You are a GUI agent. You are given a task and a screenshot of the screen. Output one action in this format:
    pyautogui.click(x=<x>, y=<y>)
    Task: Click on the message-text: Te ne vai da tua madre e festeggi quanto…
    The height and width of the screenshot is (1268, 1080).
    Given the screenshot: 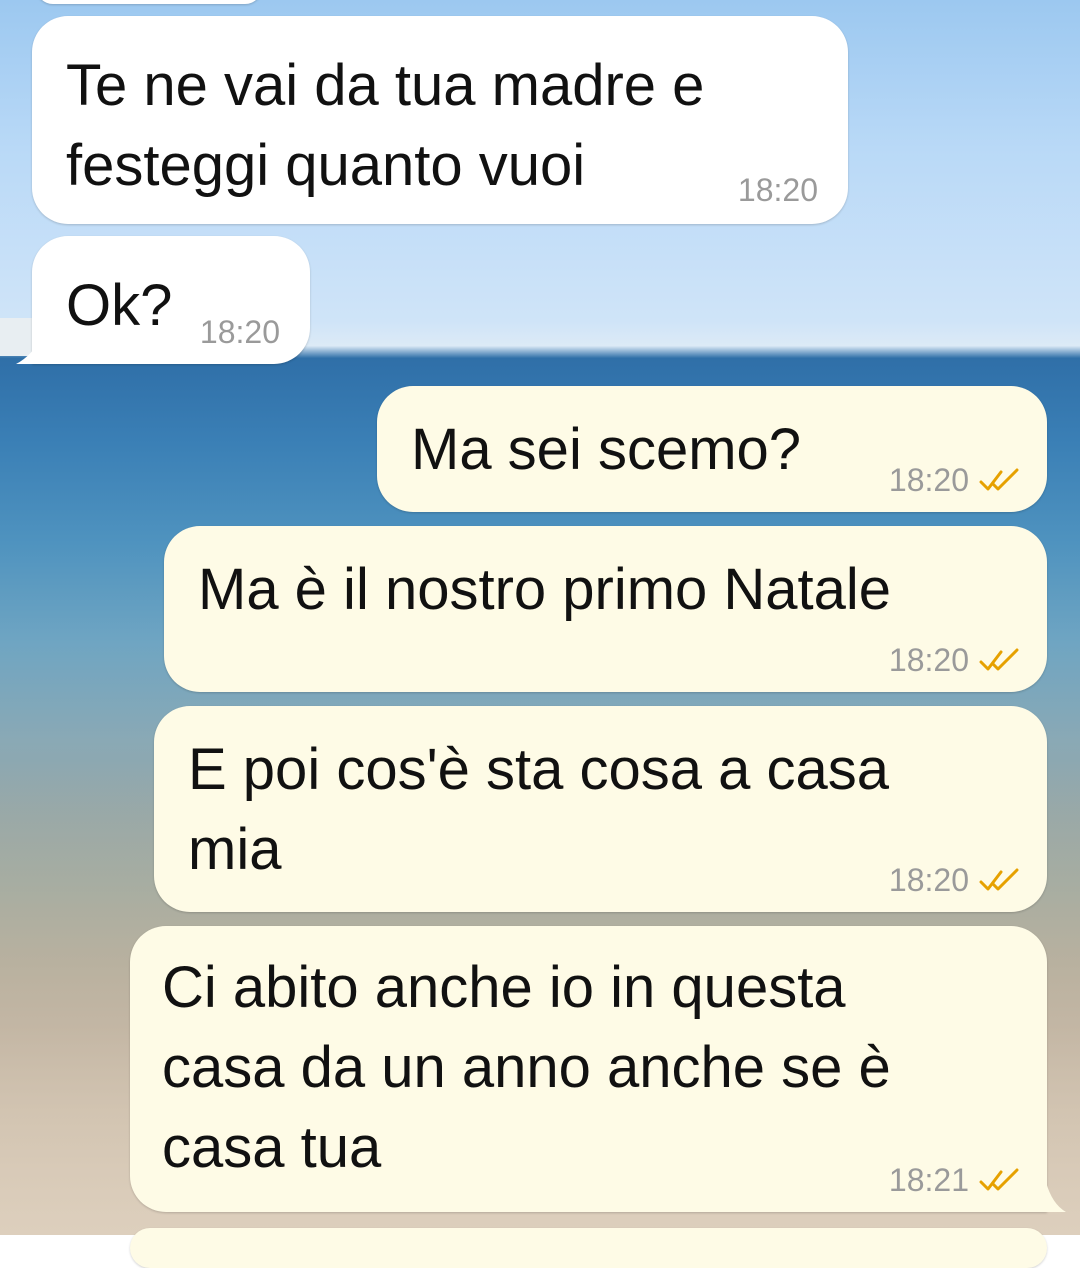 What is the action you would take?
    pyautogui.click(x=385, y=125)
    